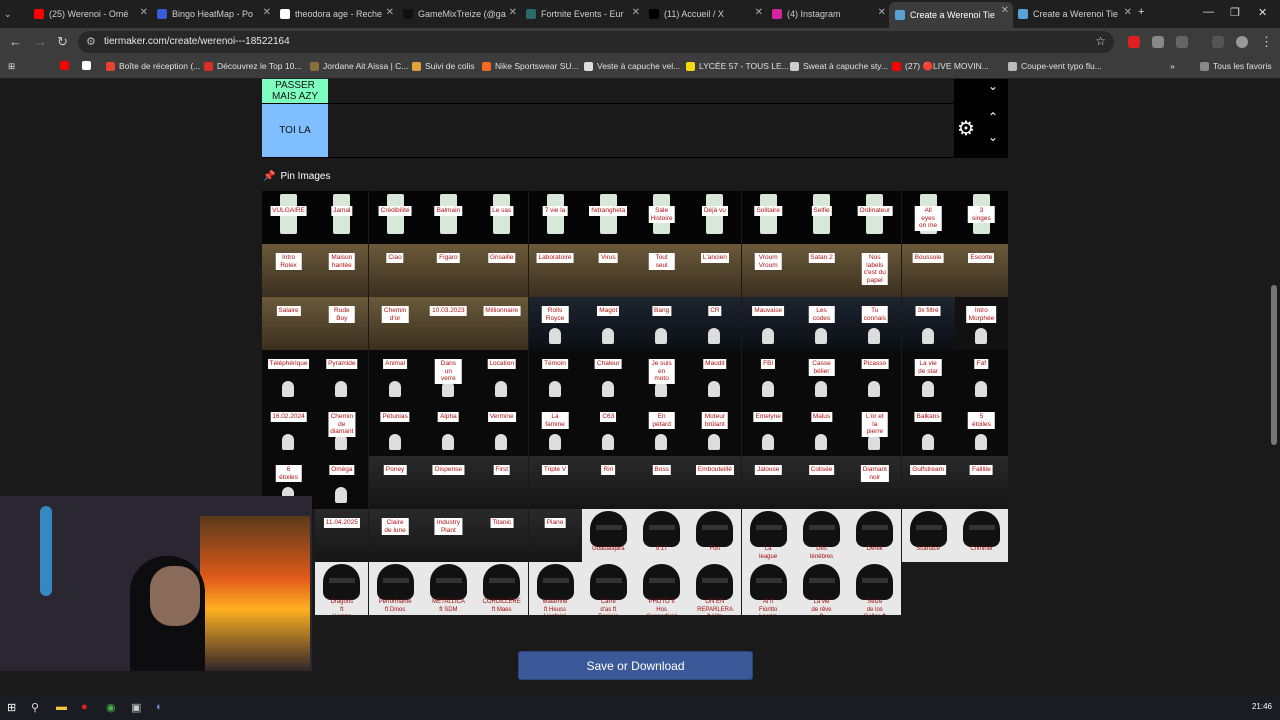 The height and width of the screenshot is (720, 1280). I want to click on profile-avatar, so click(1242, 42).